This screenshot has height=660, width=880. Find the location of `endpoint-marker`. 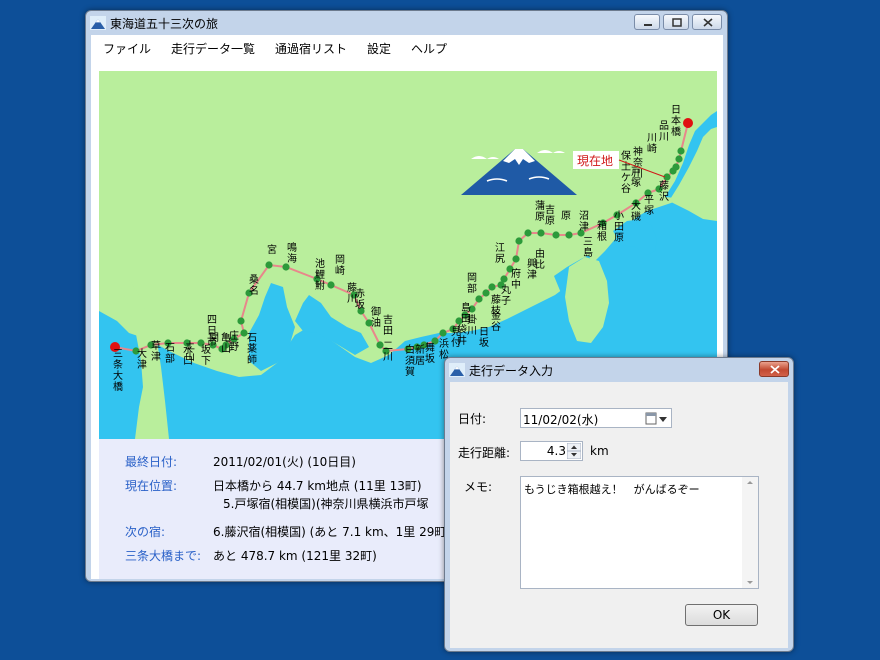

endpoint-marker is located at coordinates (688, 123).